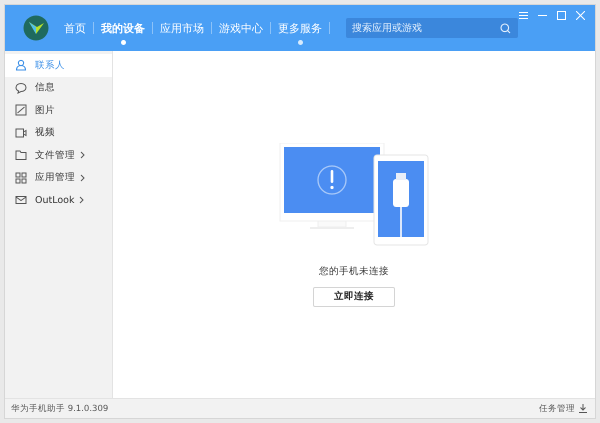  What do you see at coordinates (523, 15) in the screenshot?
I see `menu-icon` at bounding box center [523, 15].